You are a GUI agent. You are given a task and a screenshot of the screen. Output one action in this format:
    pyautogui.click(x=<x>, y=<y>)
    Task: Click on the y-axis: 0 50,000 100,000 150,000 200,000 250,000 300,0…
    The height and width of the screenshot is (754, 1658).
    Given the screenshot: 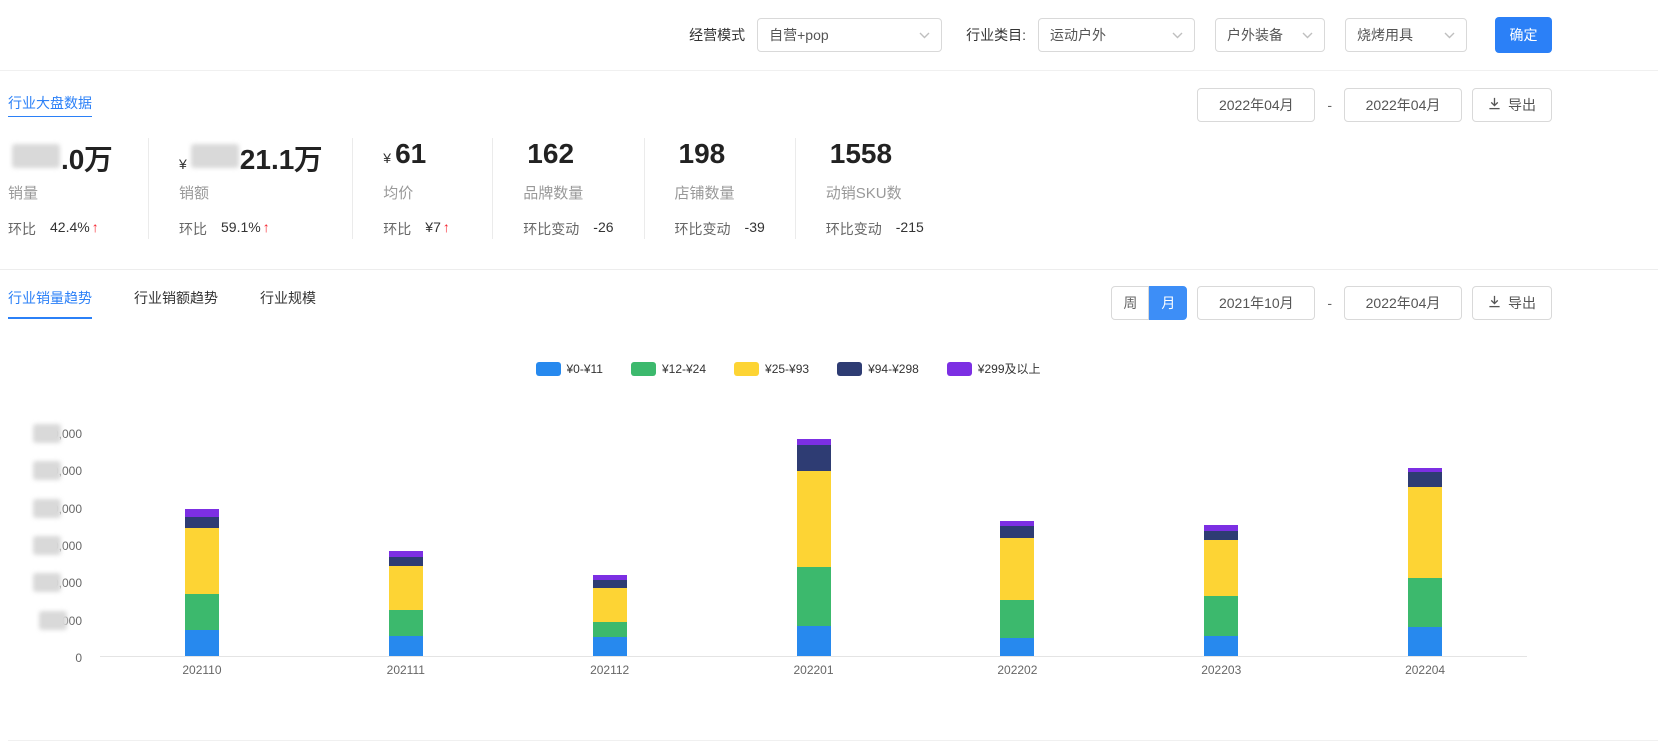 What is the action you would take?
    pyautogui.click(x=50, y=544)
    